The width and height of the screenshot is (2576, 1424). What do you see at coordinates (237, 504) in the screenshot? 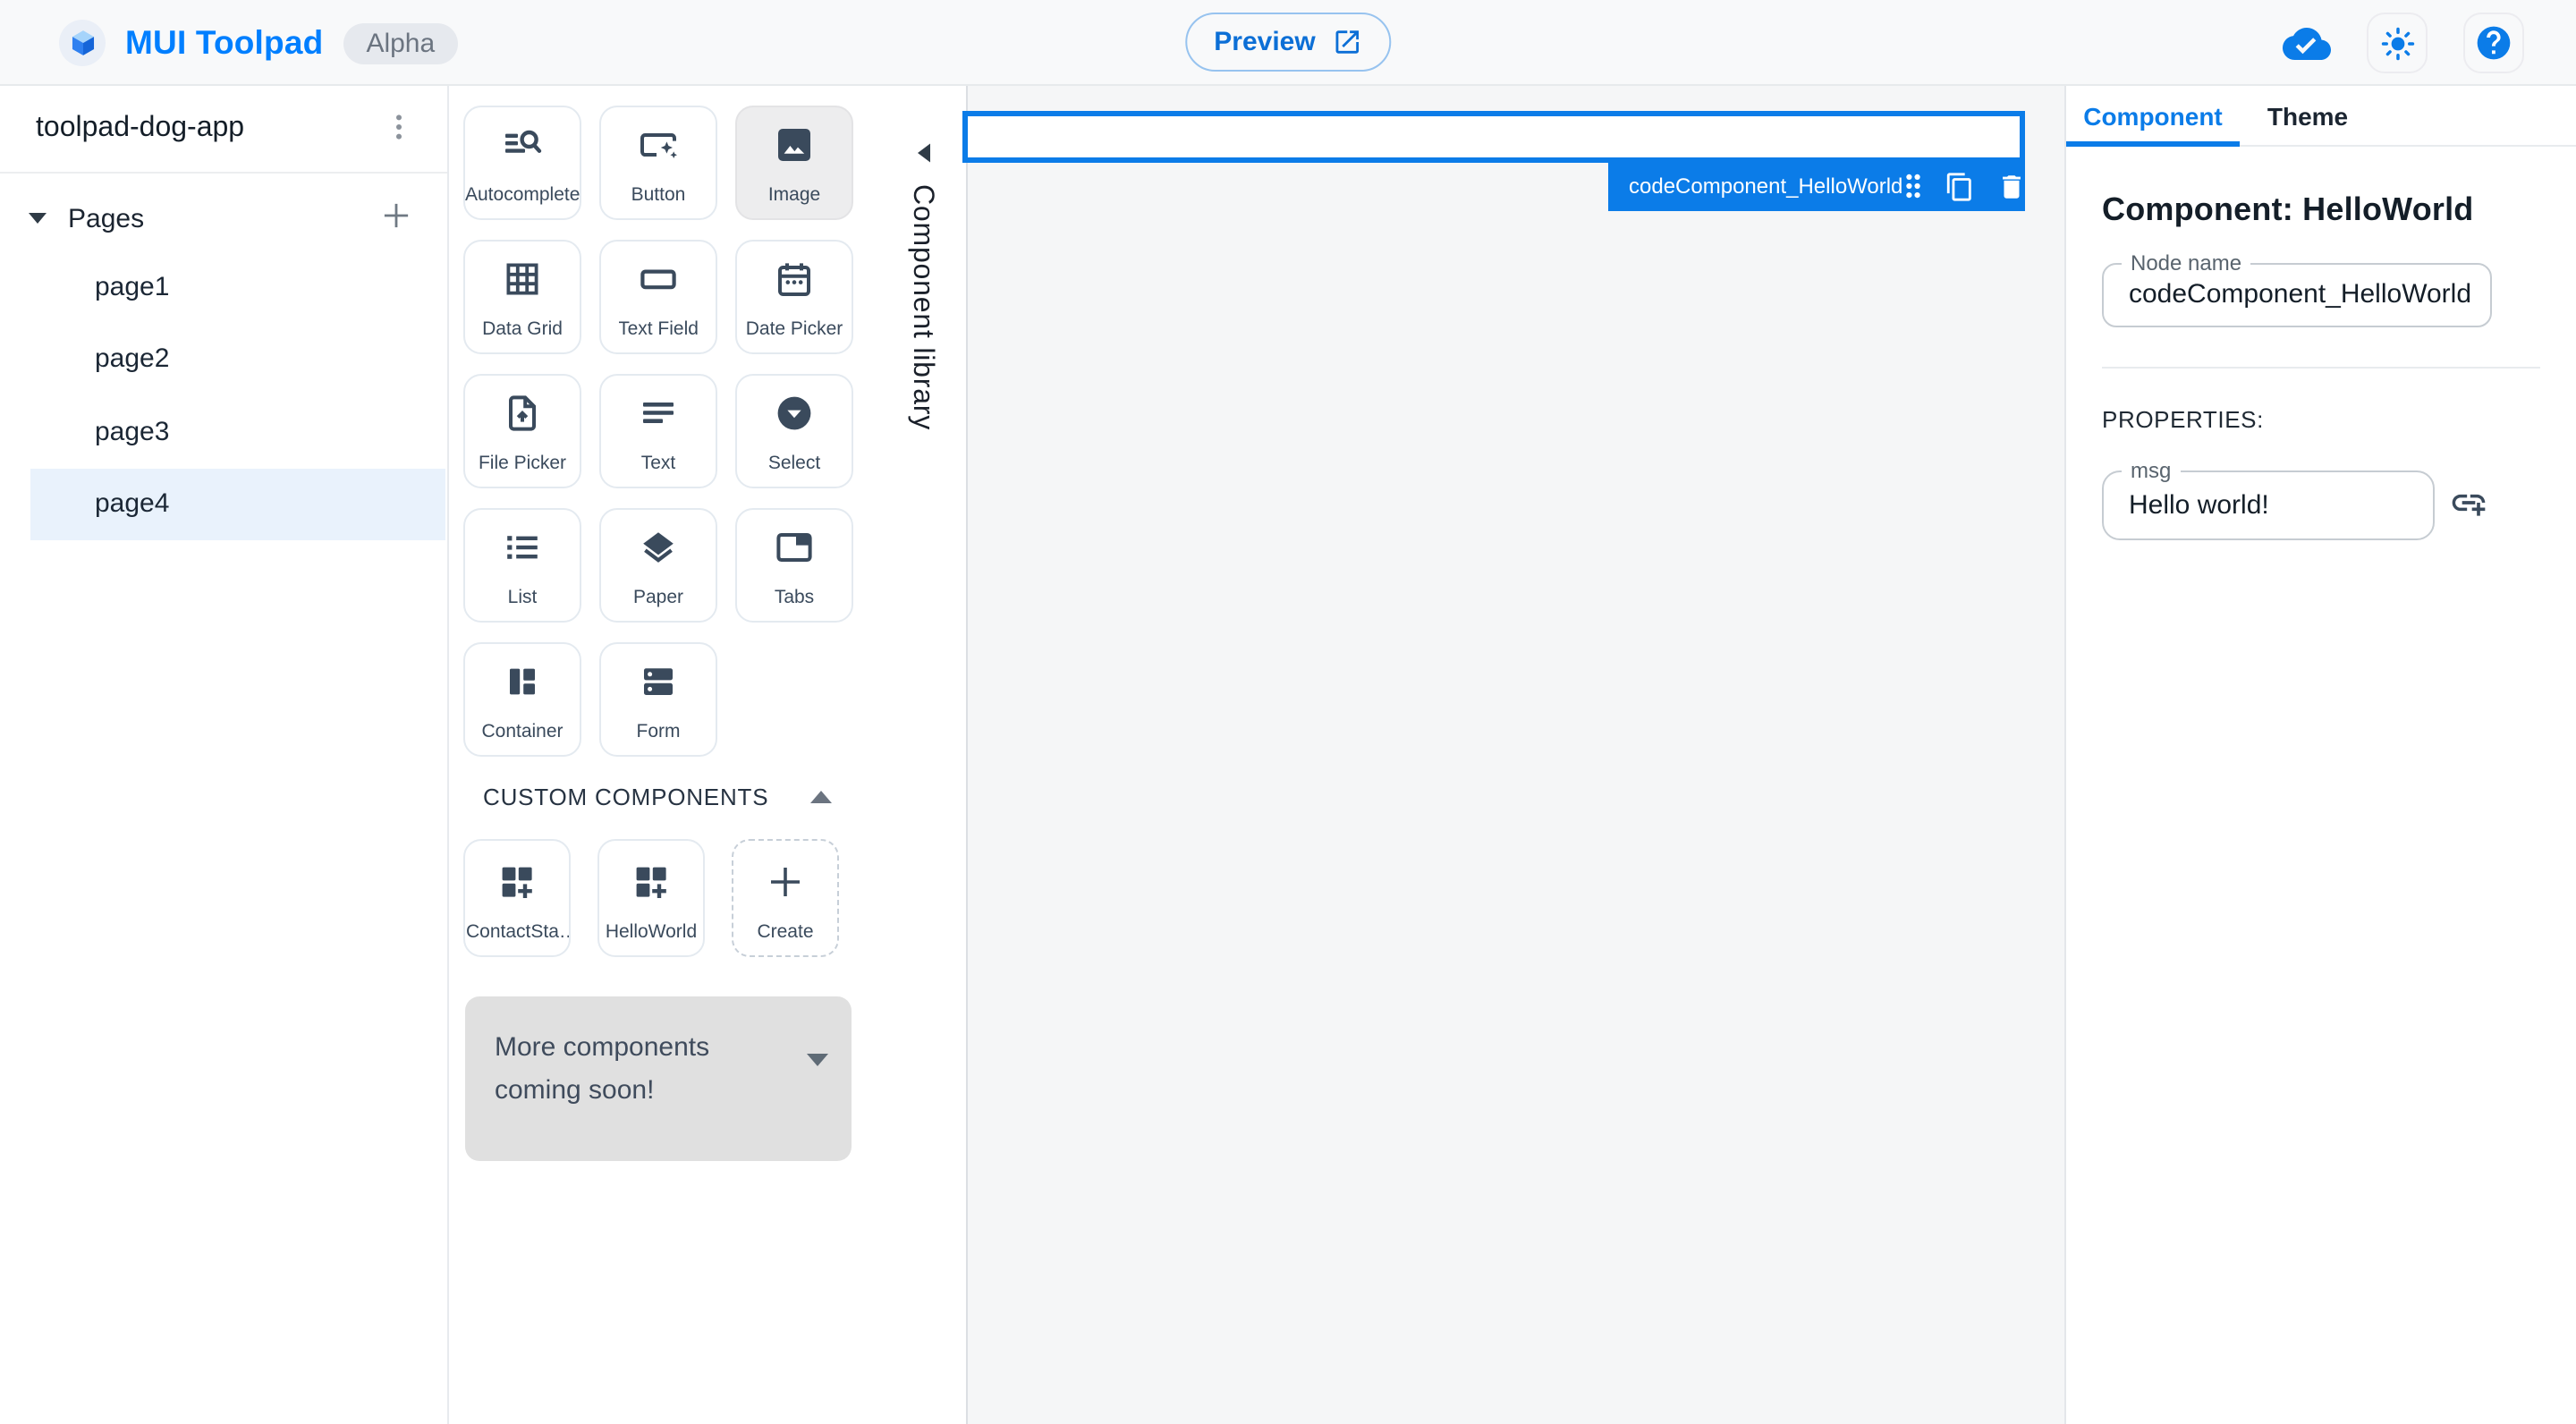
I see `sidebar-item-page4: page4` at bounding box center [237, 504].